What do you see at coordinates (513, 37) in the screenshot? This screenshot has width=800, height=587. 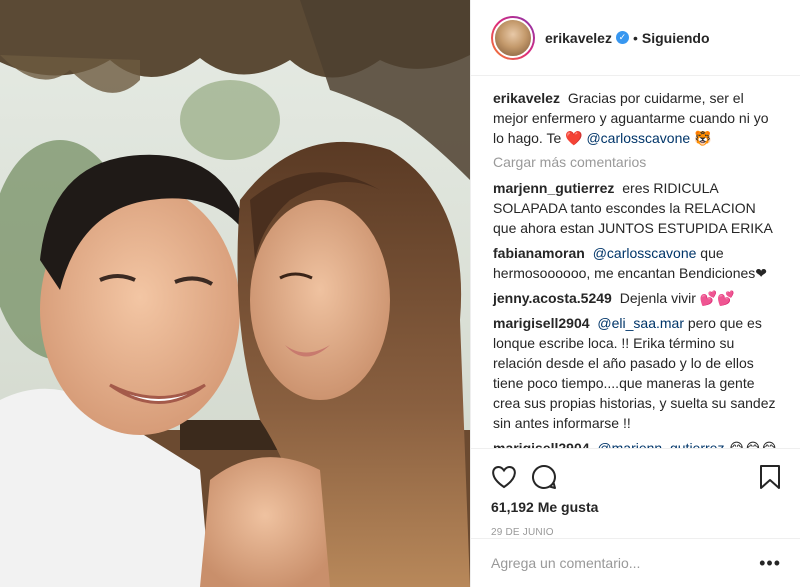 I see `avatar` at bounding box center [513, 37].